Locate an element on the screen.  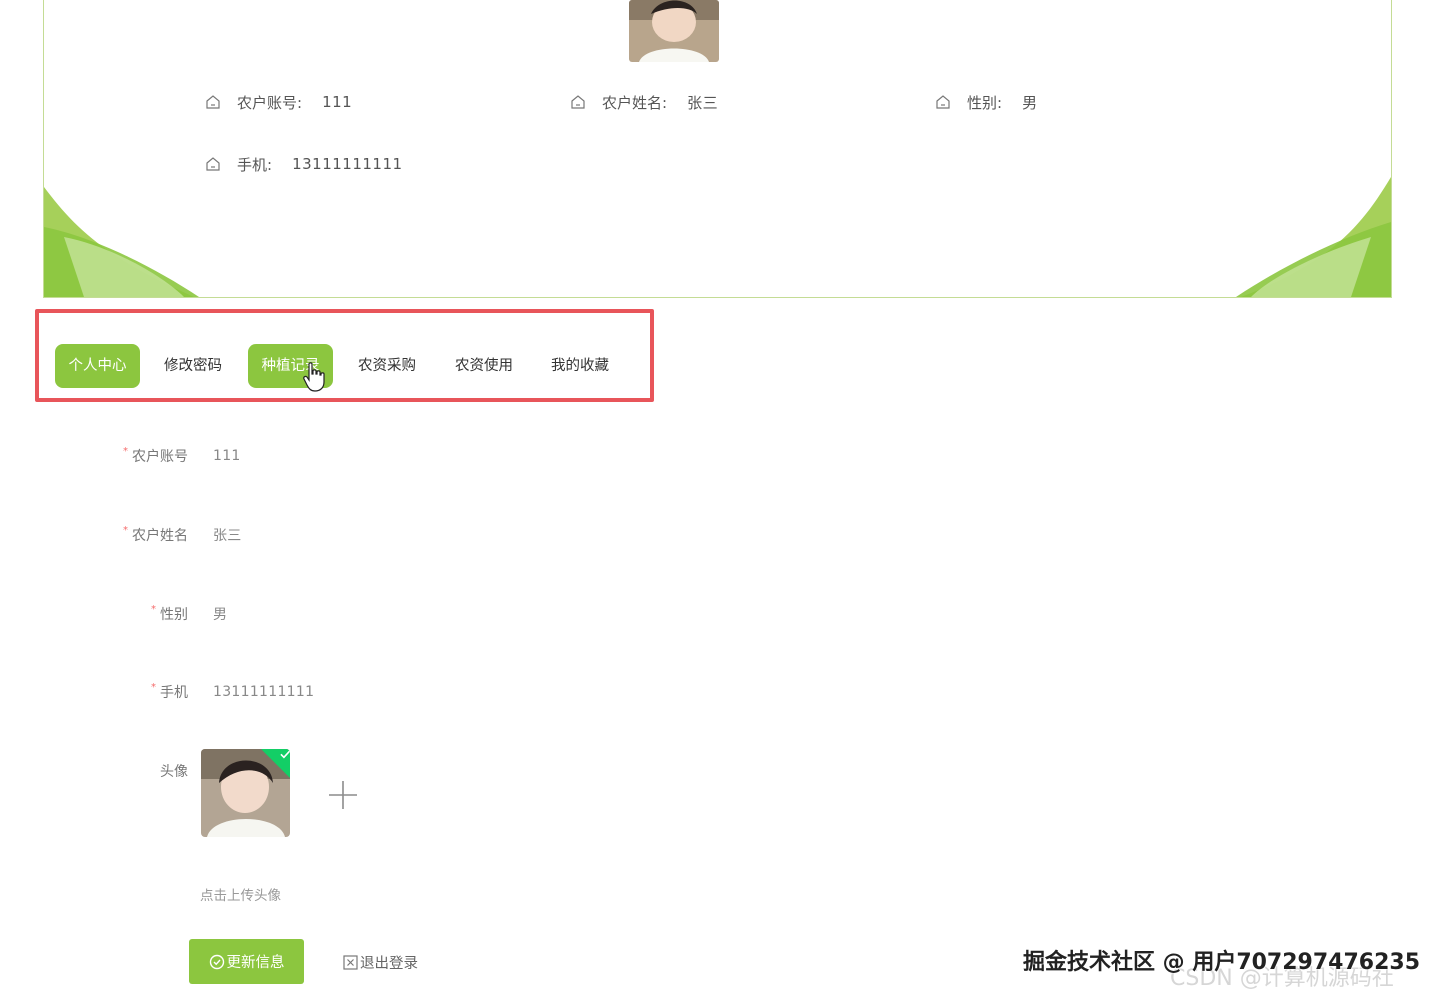
logout-button: 退出登录 is located at coordinates (380, 962).